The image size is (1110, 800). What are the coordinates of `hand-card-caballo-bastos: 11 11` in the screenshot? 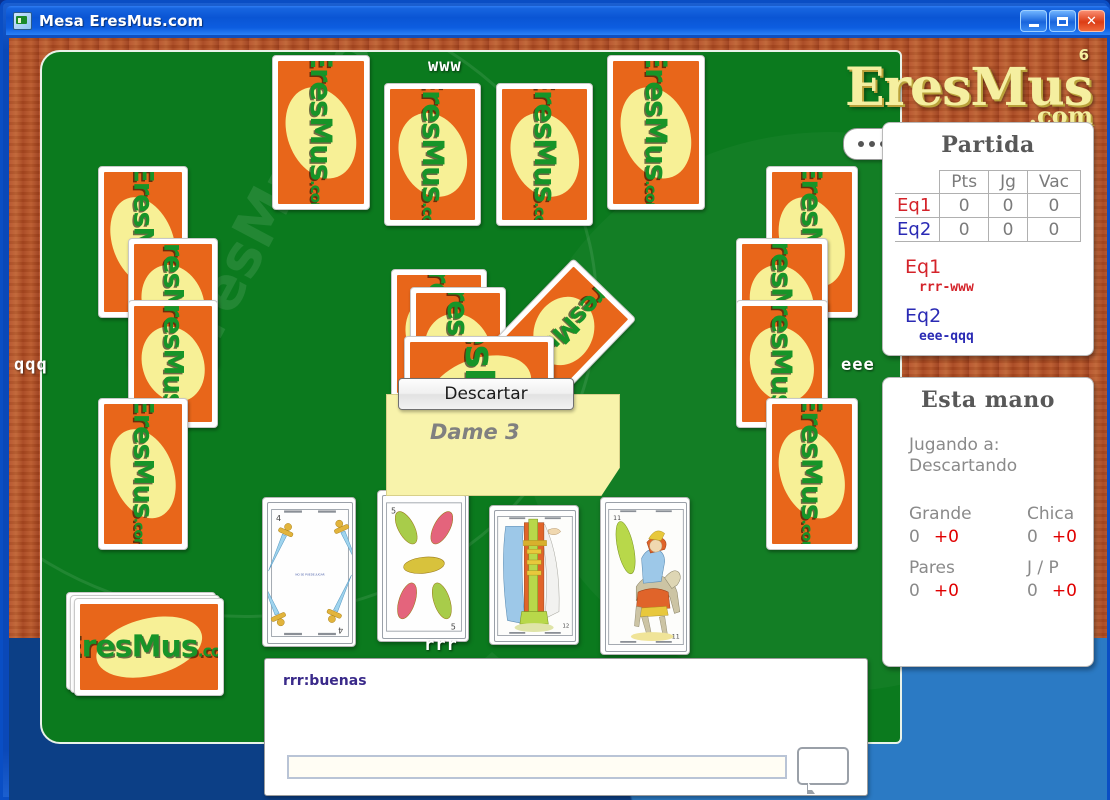 It's located at (645, 576).